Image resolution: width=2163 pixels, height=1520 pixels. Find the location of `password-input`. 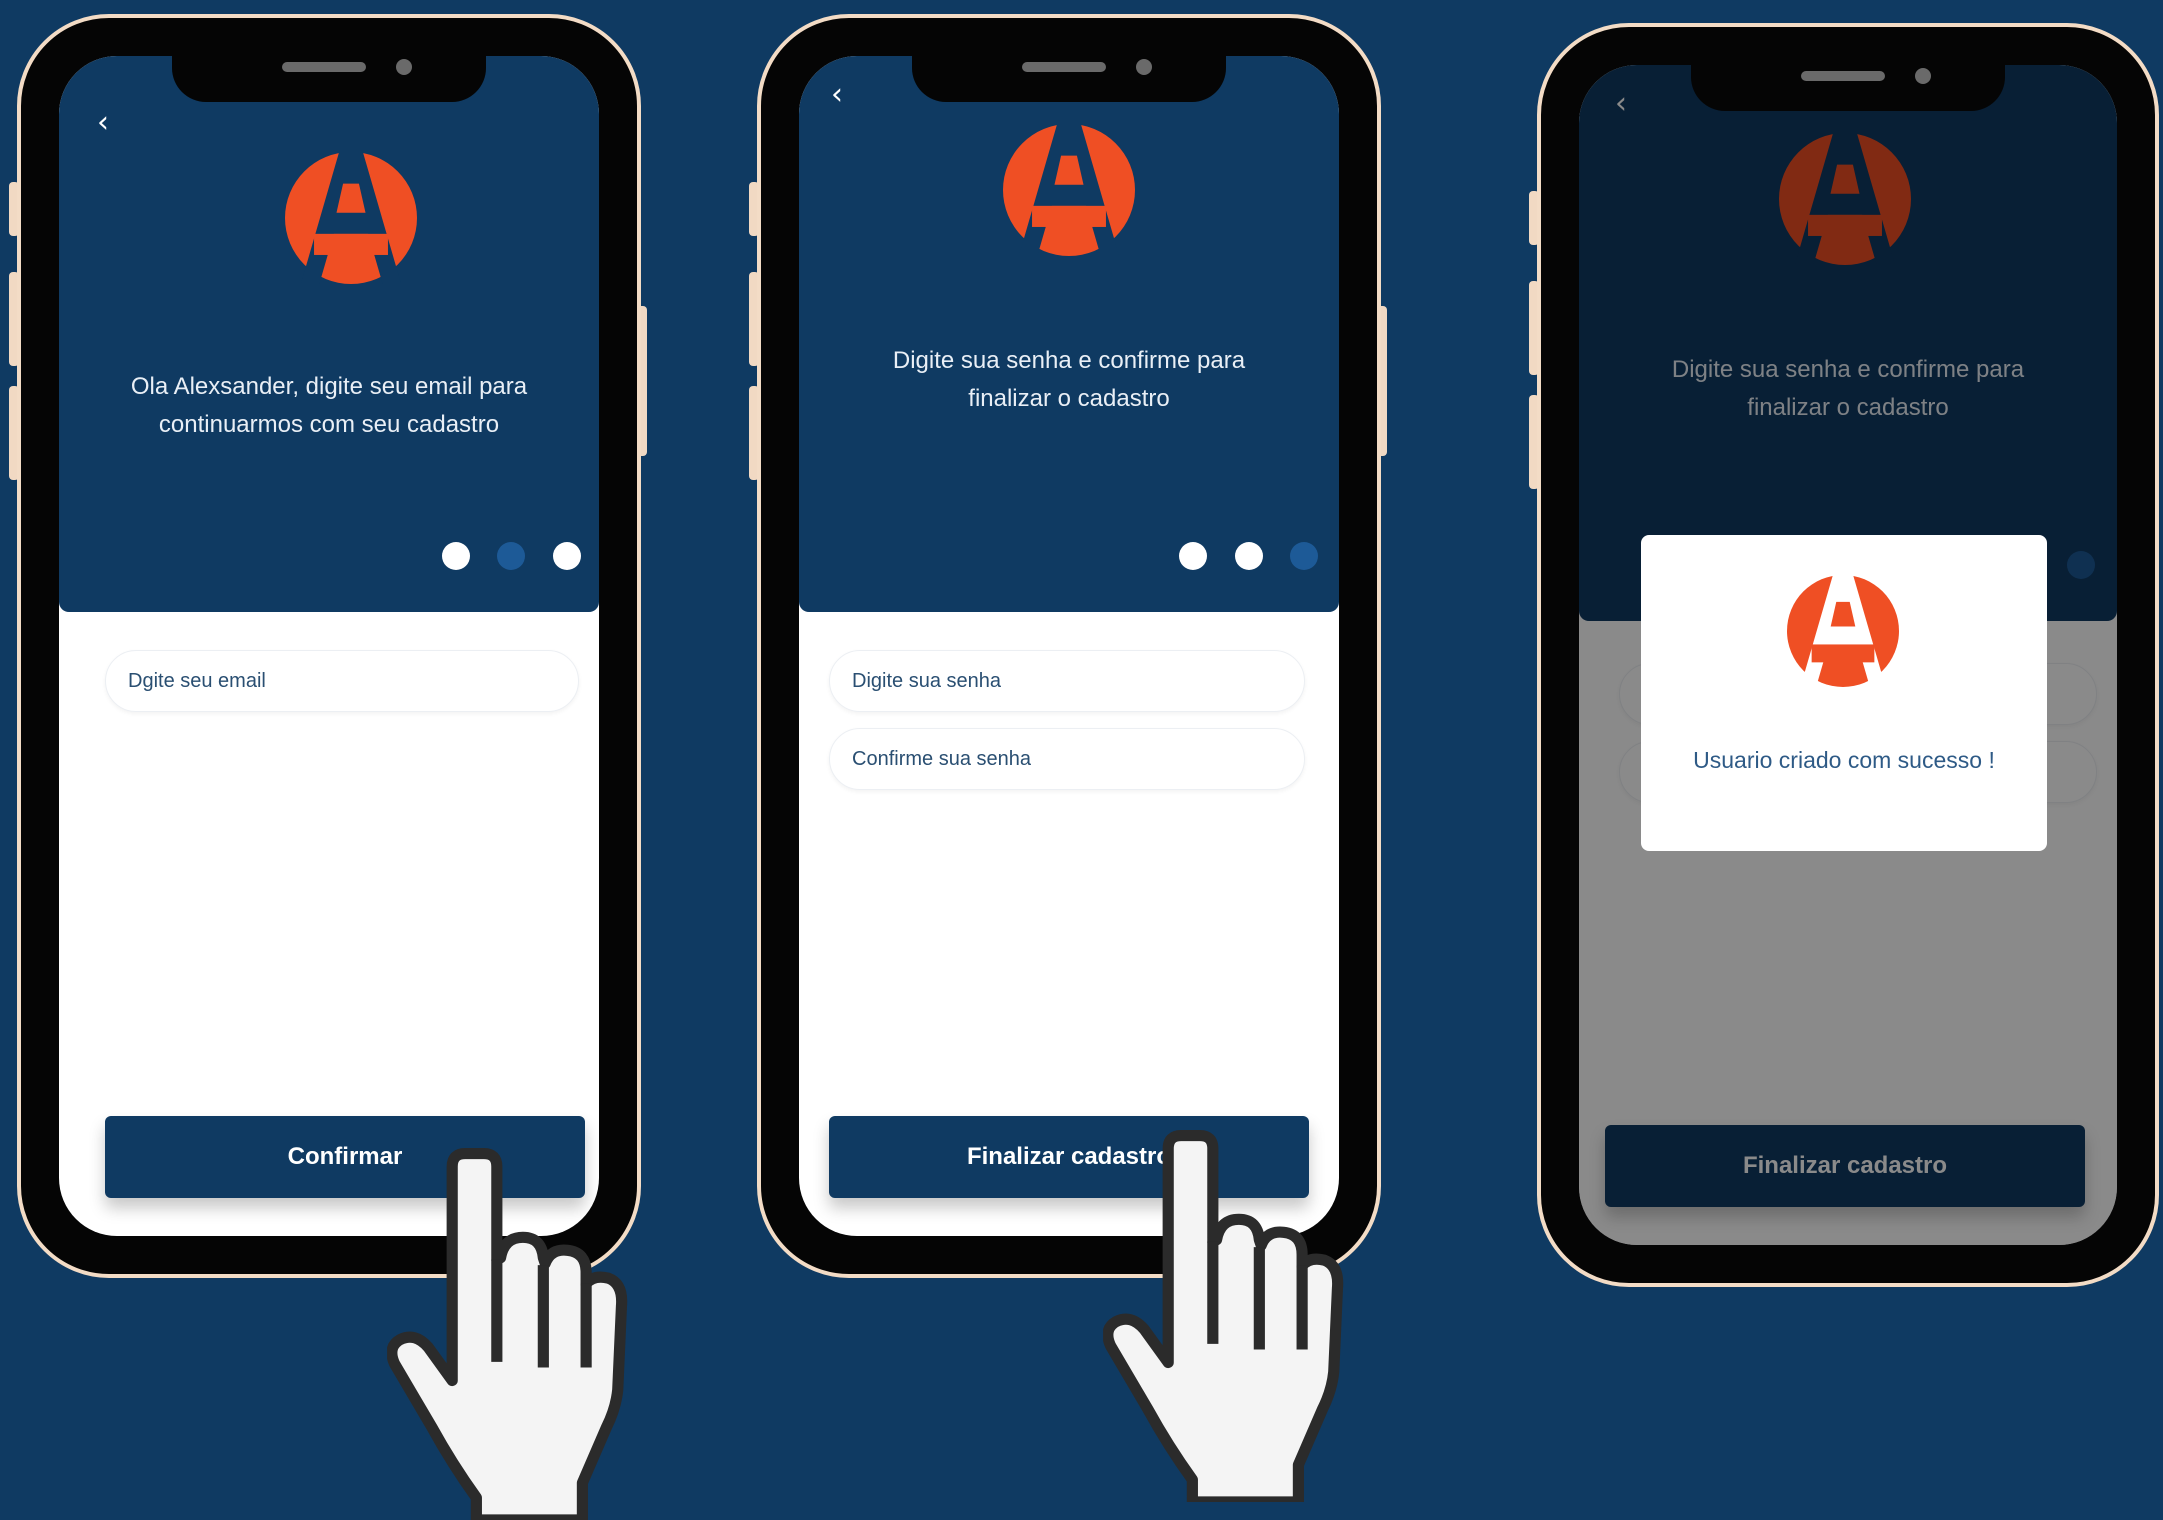

password-input is located at coordinates (1067, 681).